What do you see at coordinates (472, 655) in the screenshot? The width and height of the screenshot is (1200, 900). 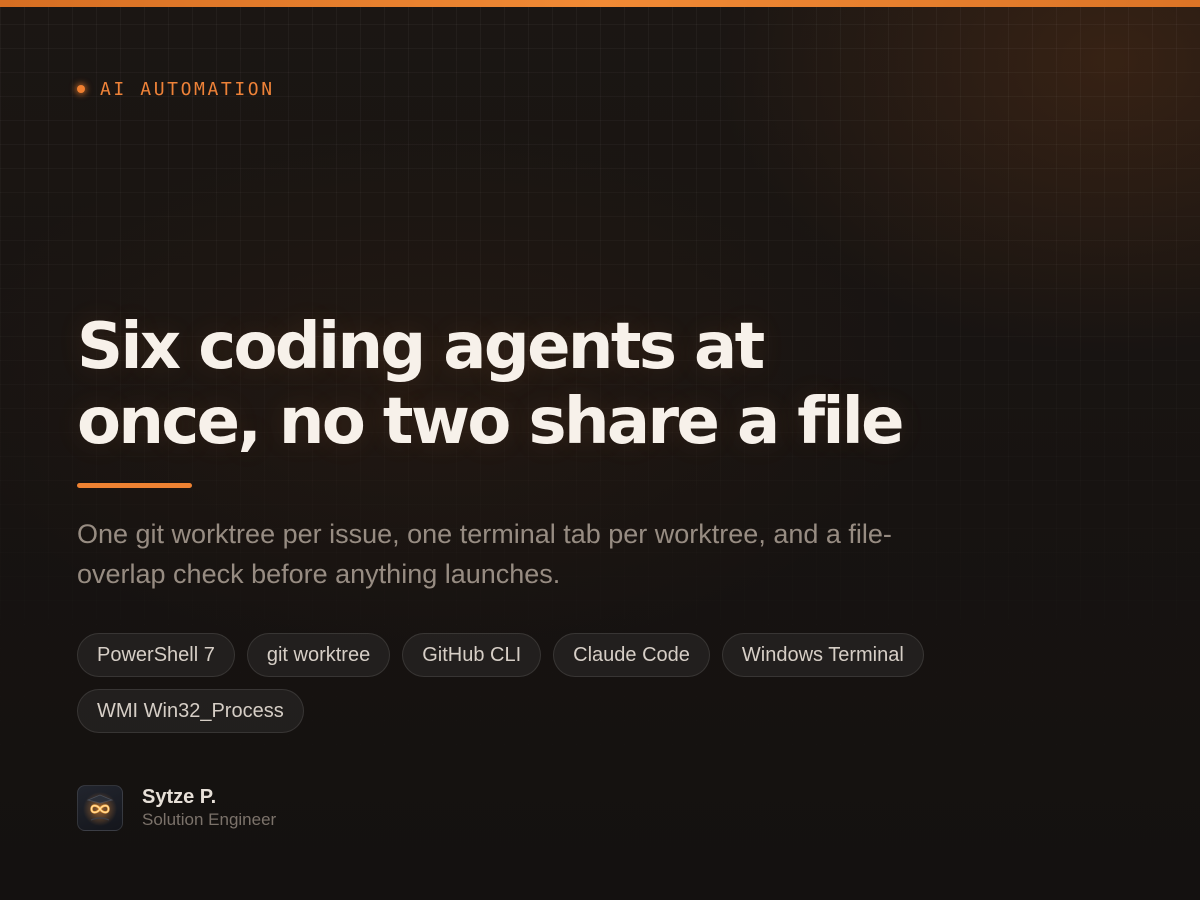 I see `tag-github-cli: GitHub CLI` at bounding box center [472, 655].